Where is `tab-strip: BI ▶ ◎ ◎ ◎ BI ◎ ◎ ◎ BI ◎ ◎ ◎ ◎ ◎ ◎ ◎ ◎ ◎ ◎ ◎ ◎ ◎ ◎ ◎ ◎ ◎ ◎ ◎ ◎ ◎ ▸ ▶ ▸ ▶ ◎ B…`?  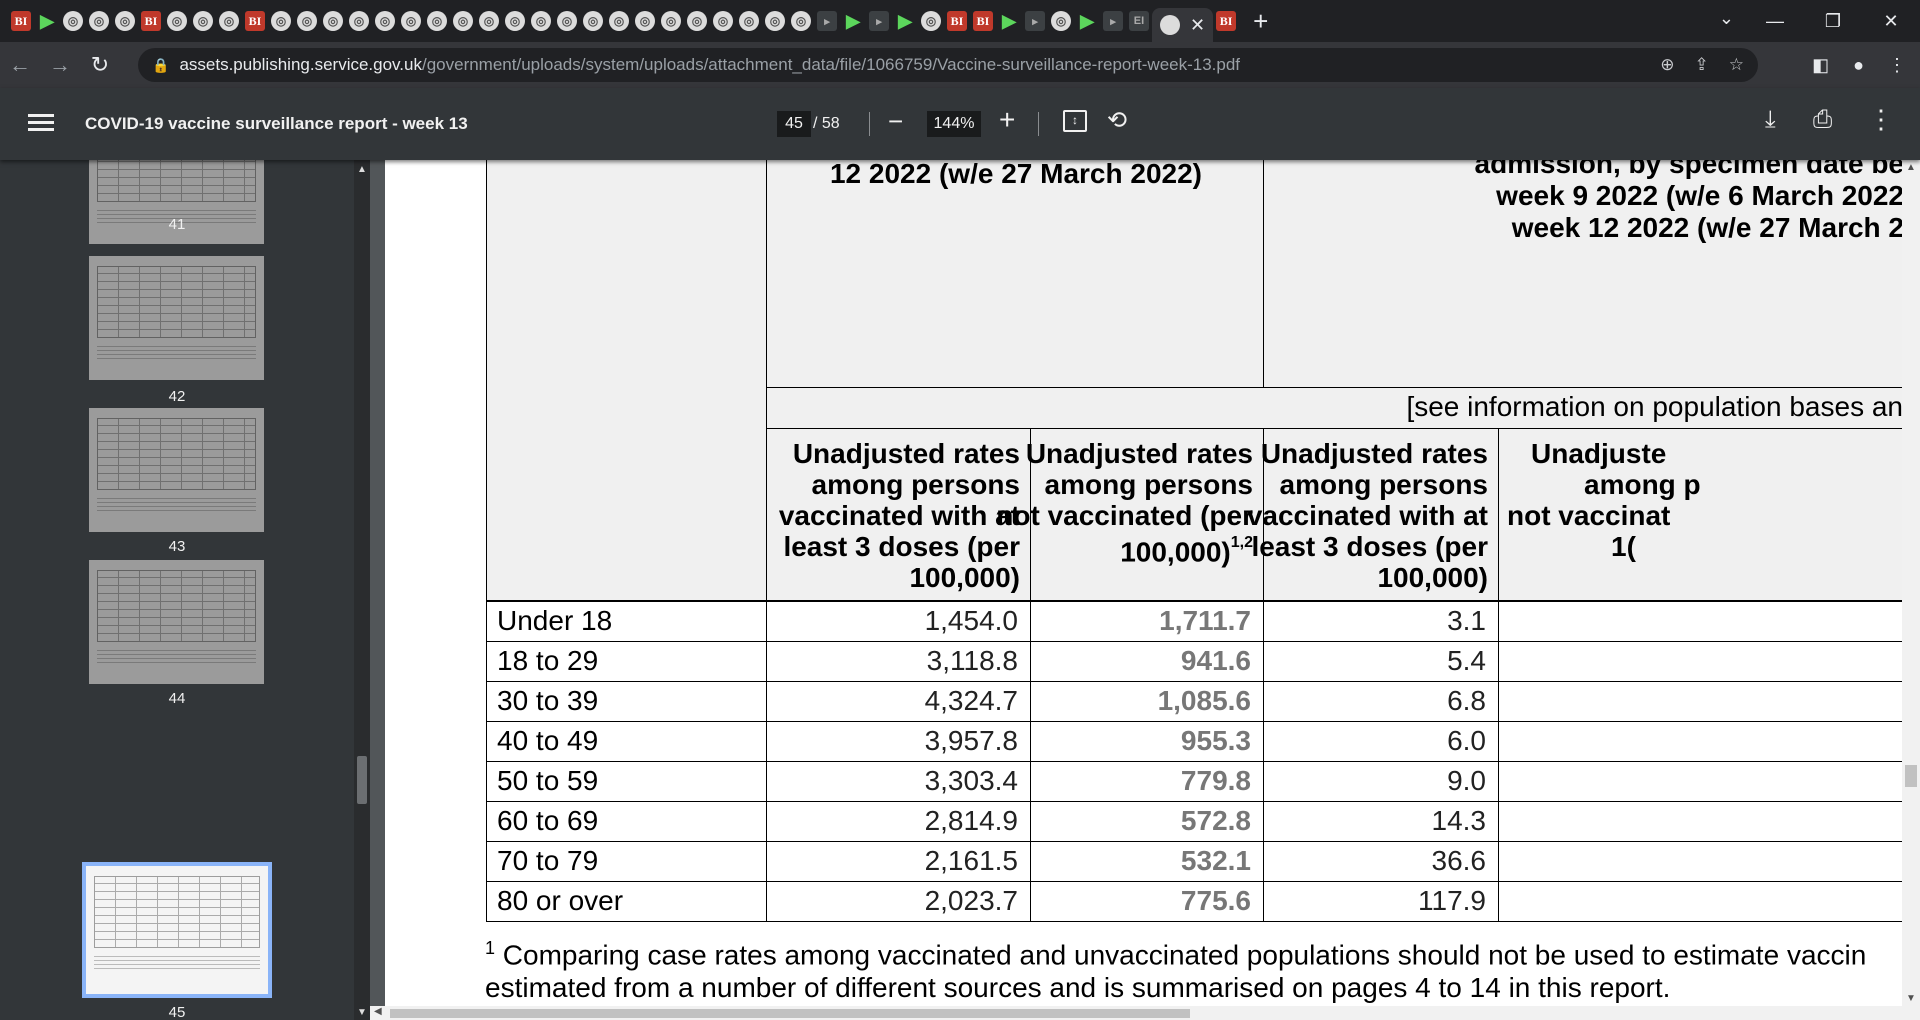 tab-strip: BI ▶ ◎ ◎ ◎ BI ◎ ◎ ◎ BI ◎ ◎ ◎ ◎ ◎ ◎ ◎ ◎ ◎ ◎ ◎ ◎ ◎ ◎ ◎ ◎ ◎ ◎ ◎ ◎ ◎ ▸ ▶ ▸ ▶ ◎ B… is located at coordinates (960, 21).